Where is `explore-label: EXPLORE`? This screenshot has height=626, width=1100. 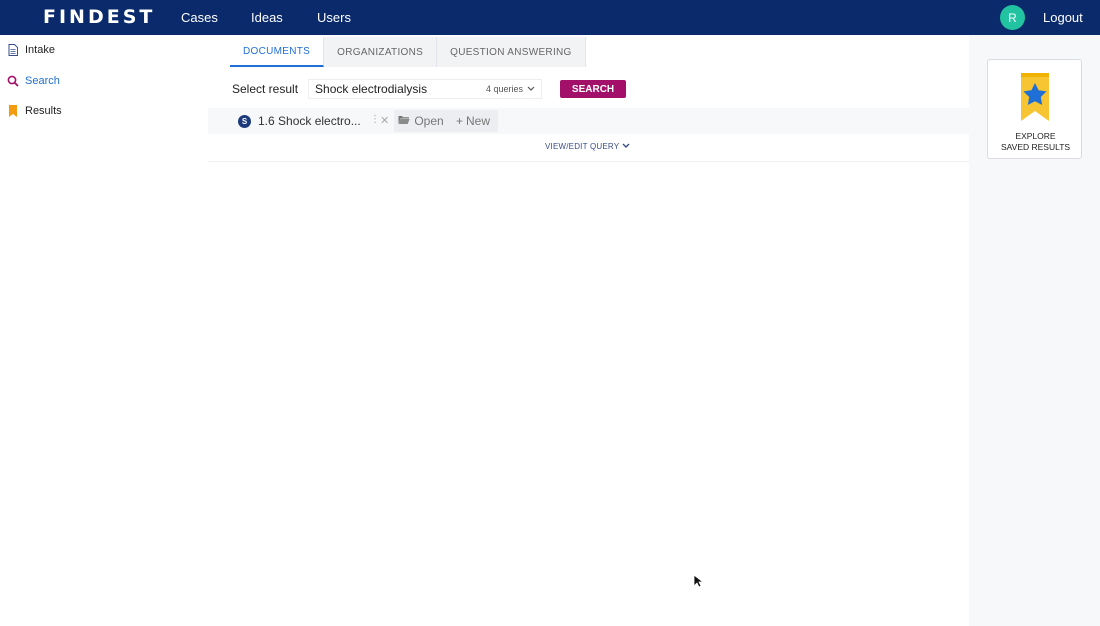
explore-label: EXPLORE is located at coordinates (1035, 136).